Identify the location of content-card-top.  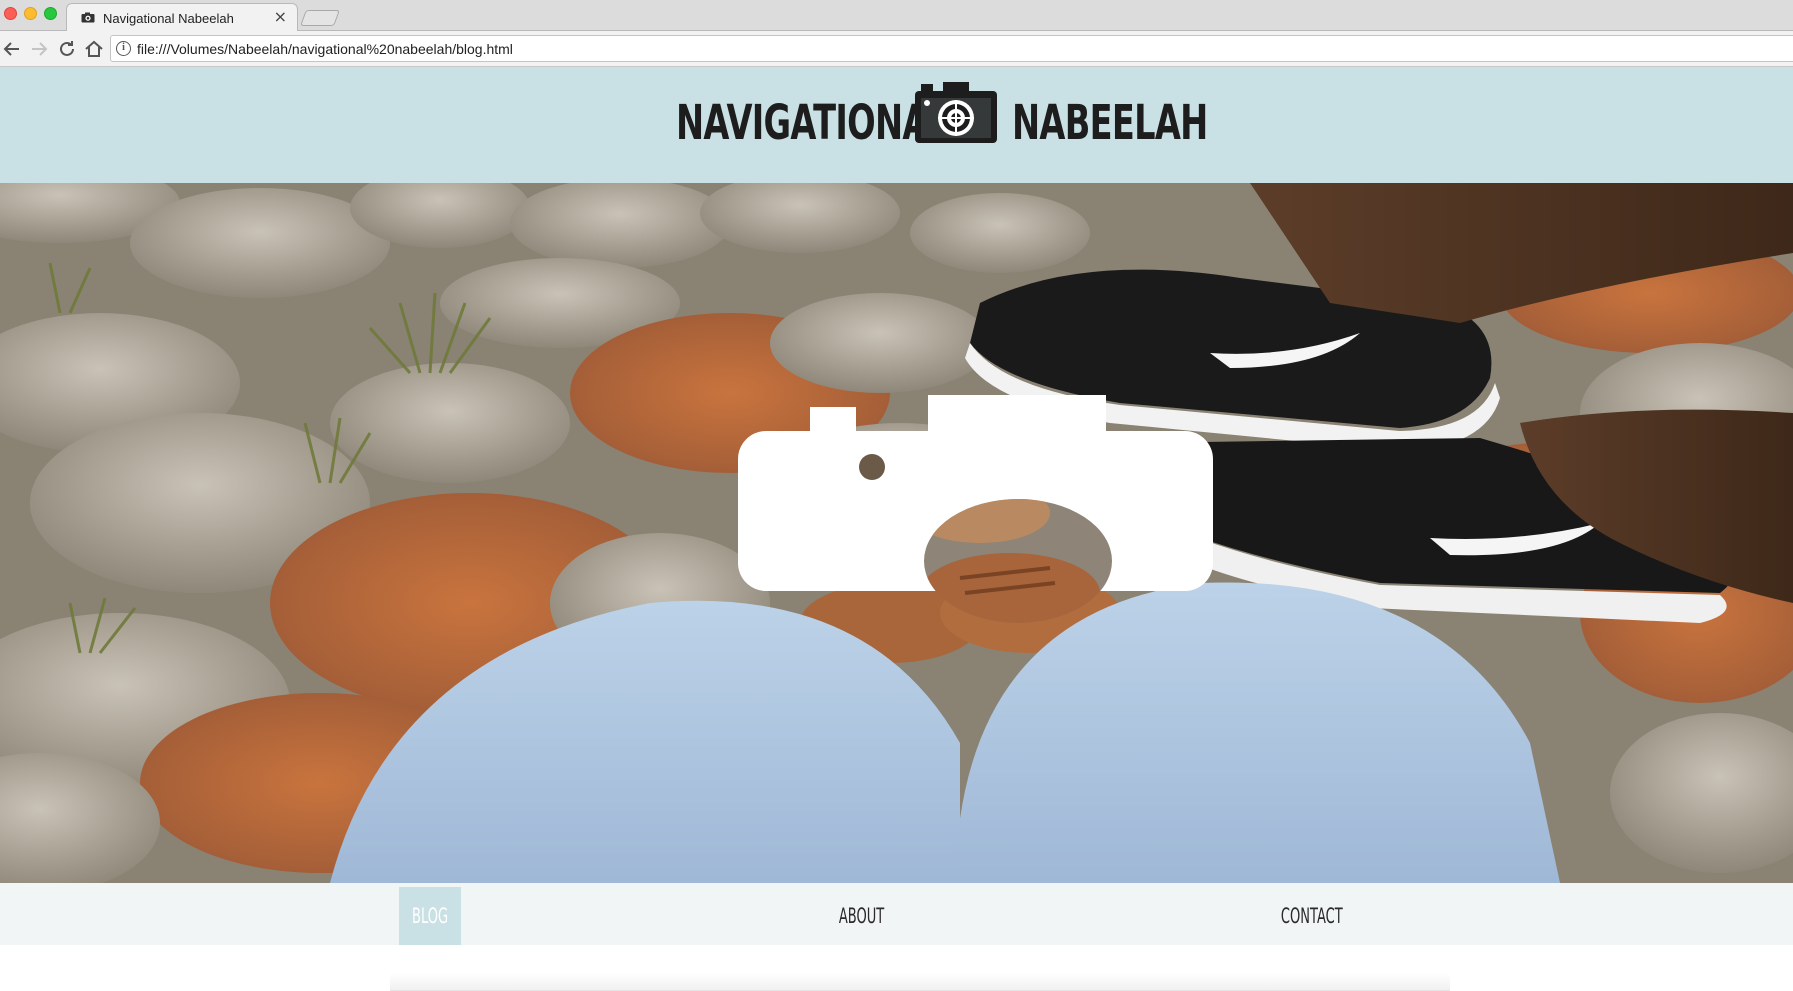
(920, 982).